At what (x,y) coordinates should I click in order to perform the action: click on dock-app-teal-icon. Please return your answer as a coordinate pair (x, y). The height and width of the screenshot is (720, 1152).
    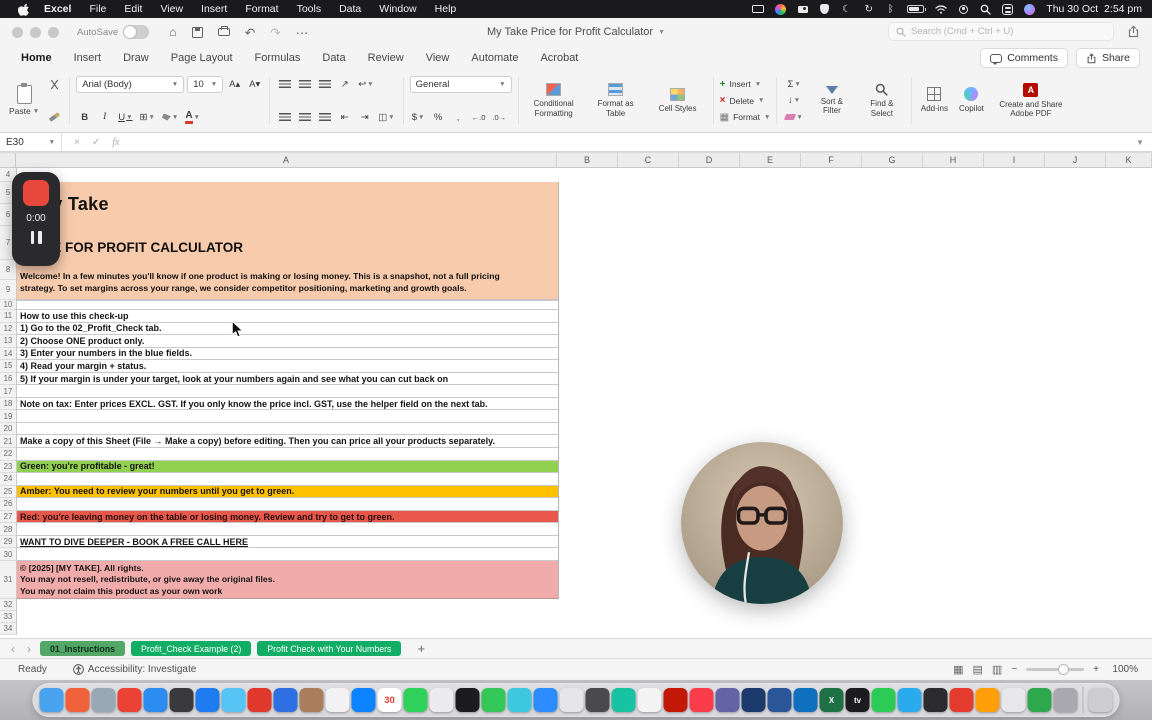
    Looking at the image, I should click on (623, 700).